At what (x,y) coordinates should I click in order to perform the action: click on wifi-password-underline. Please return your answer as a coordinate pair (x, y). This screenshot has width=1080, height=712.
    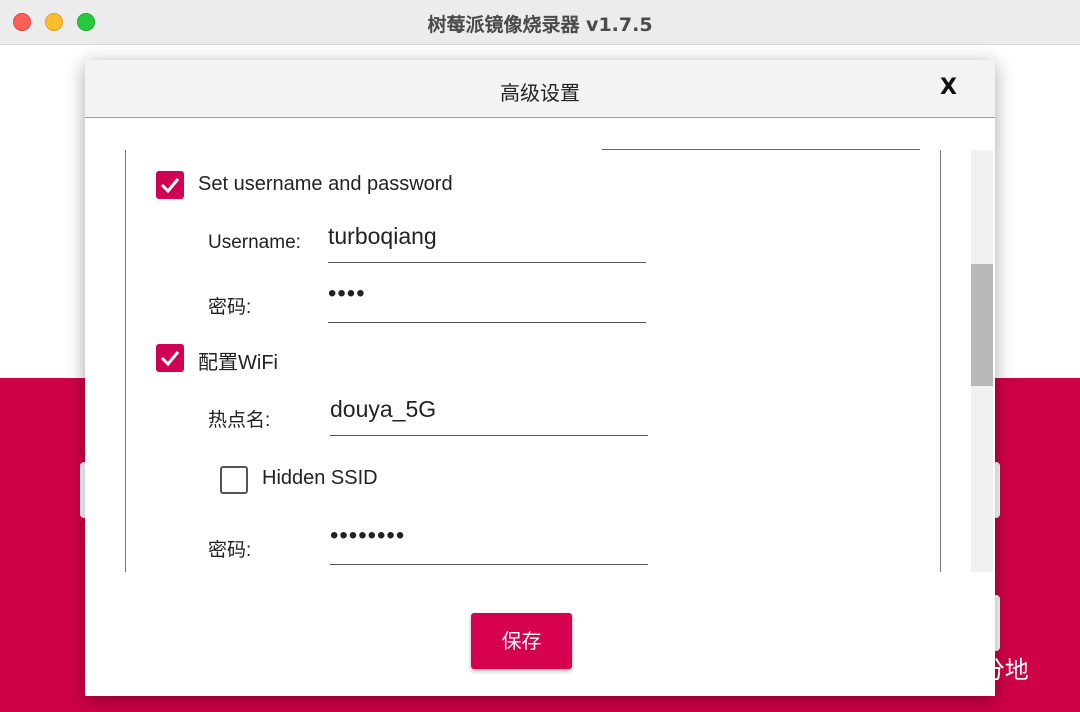
    Looking at the image, I should click on (489, 564).